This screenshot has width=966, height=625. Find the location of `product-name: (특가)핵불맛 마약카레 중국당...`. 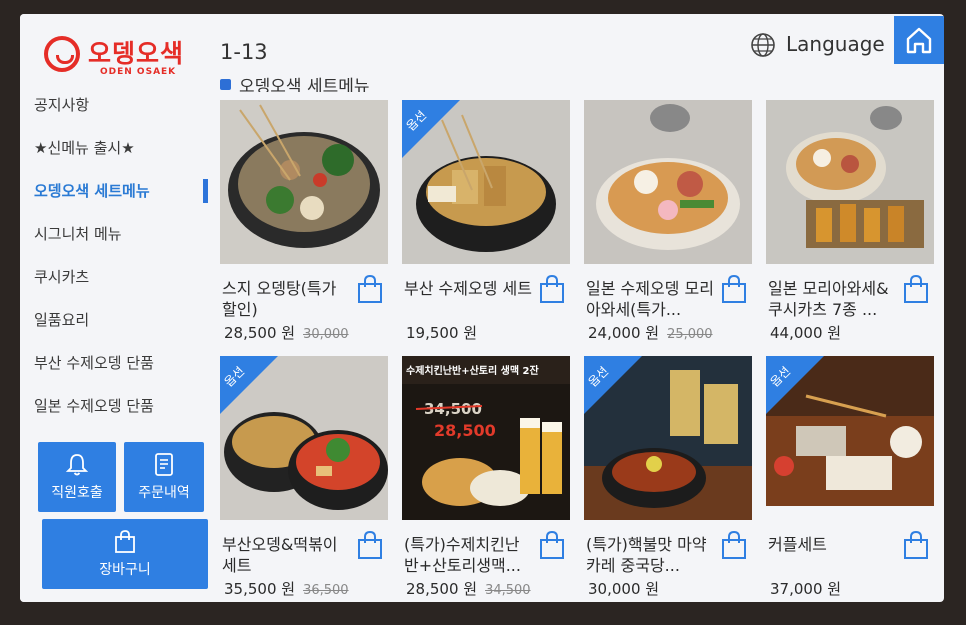

product-name: (특가)핵불맛 마약카레 중국당... is located at coordinates (646, 555).